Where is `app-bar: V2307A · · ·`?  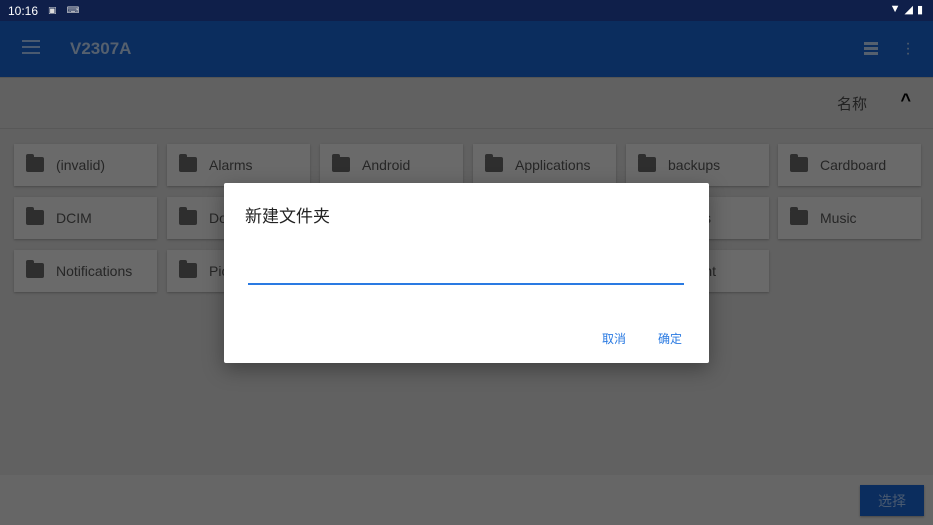 app-bar: V2307A · · · is located at coordinates (466, 49).